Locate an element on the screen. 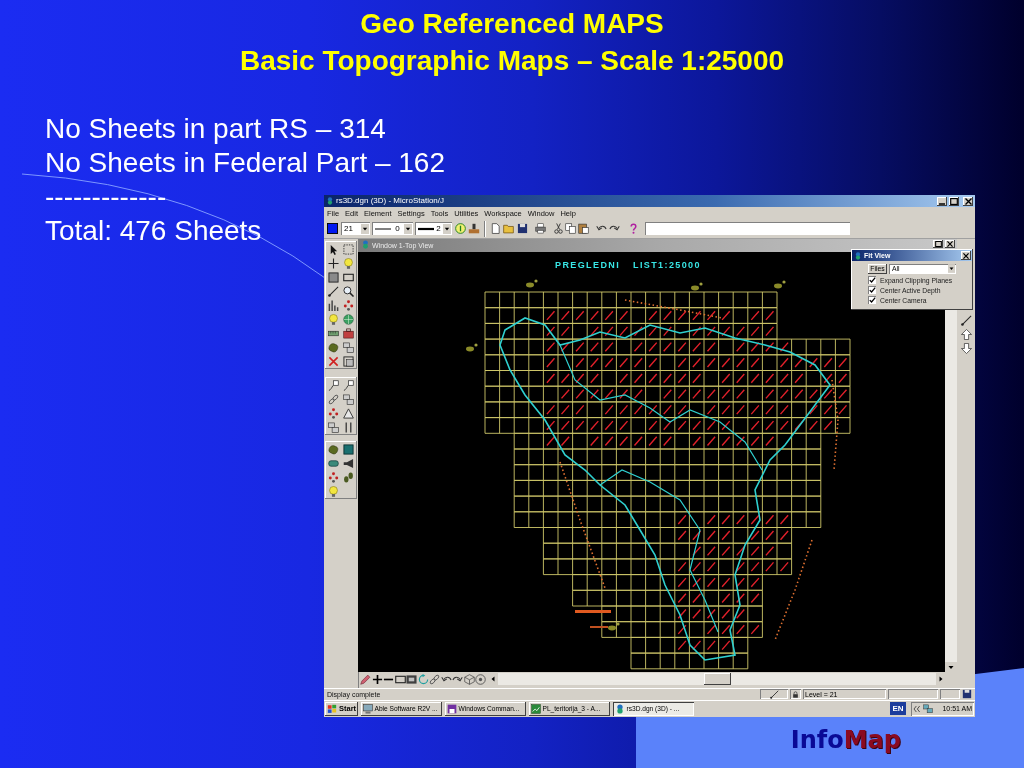  megaphone-icon is located at coordinates (348, 463).